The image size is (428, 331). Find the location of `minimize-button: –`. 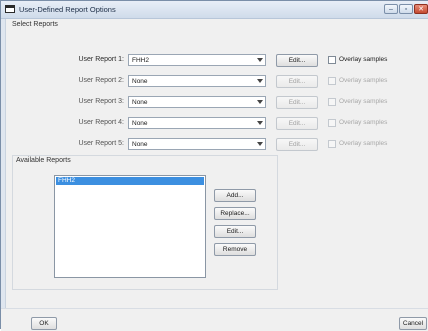

minimize-button: – is located at coordinates (391, 9).